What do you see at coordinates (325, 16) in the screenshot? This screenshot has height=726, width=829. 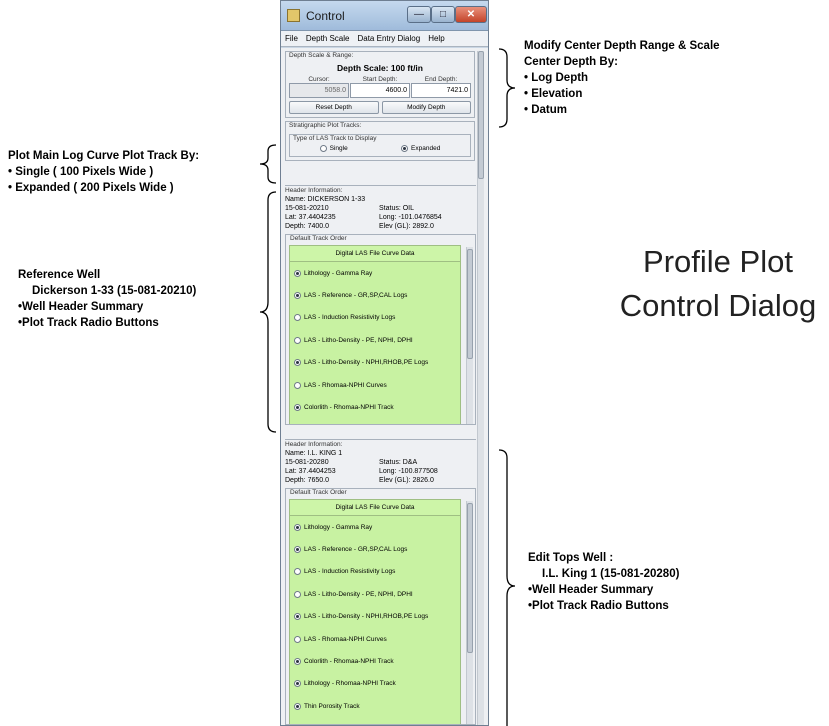 I see `window-title: Control` at bounding box center [325, 16].